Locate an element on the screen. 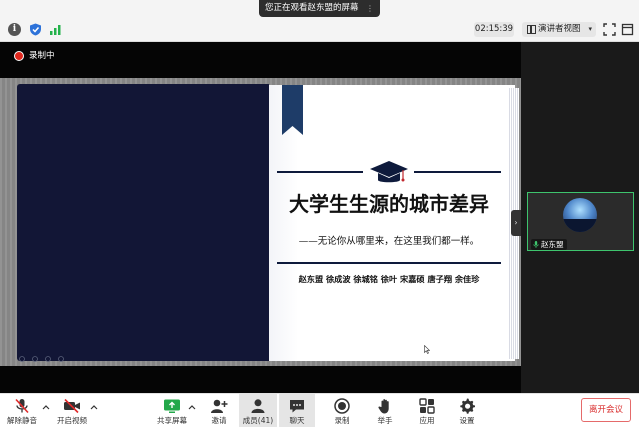 Image resolution: width=639 pixels, height=427 pixels. mouse-cursor-icon is located at coordinates (427, 349).